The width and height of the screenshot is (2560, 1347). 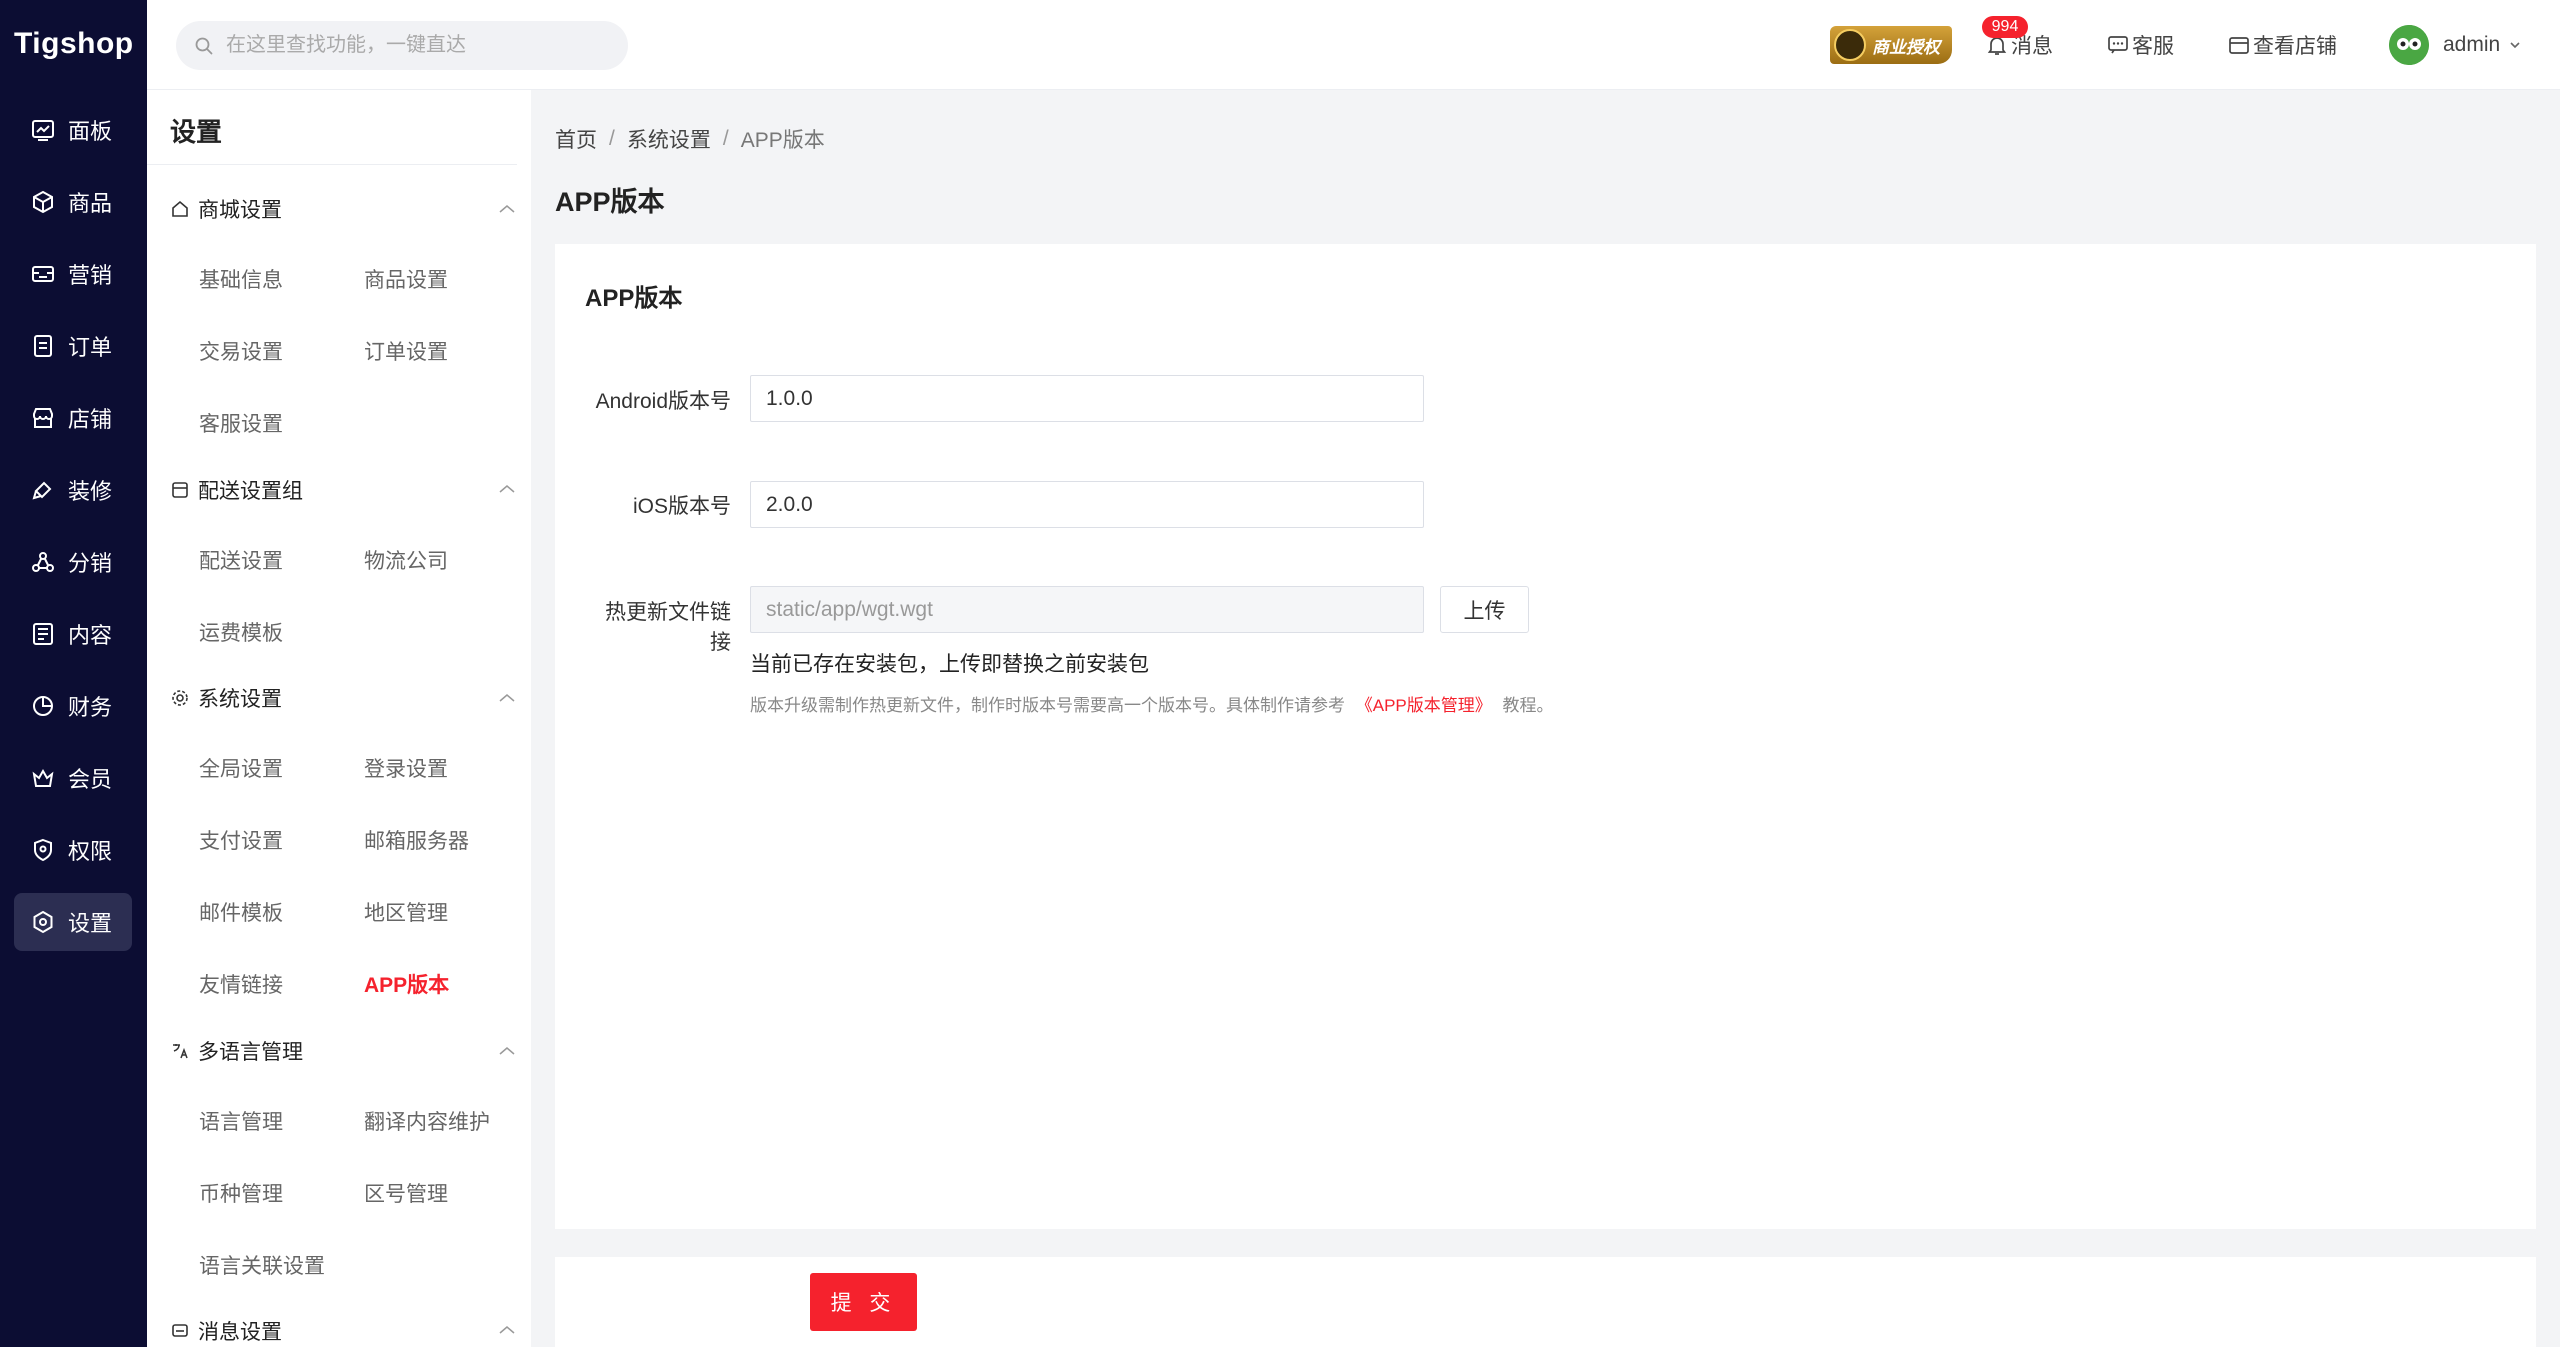 What do you see at coordinates (90, 851) in the screenshot?
I see `nav-label: 权限` at bounding box center [90, 851].